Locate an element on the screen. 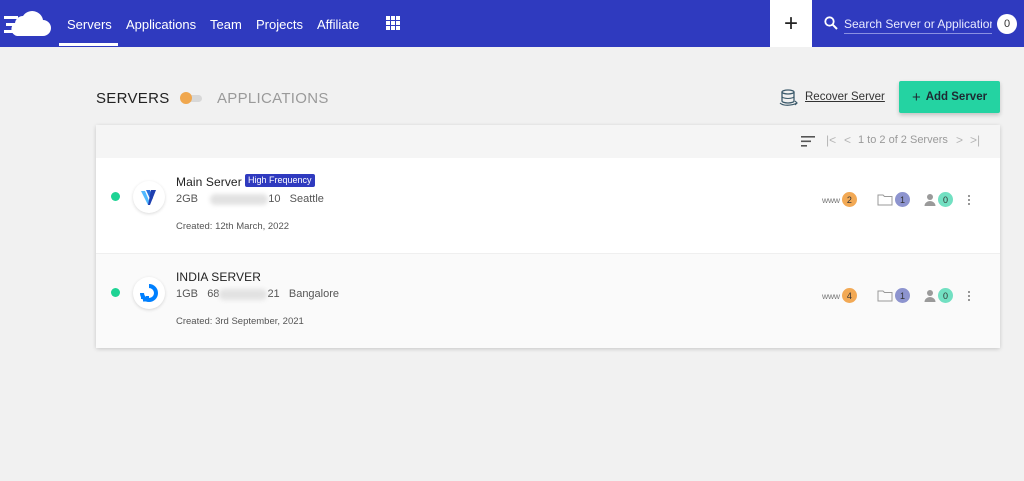  next-page-icon: > is located at coordinates (959, 140).